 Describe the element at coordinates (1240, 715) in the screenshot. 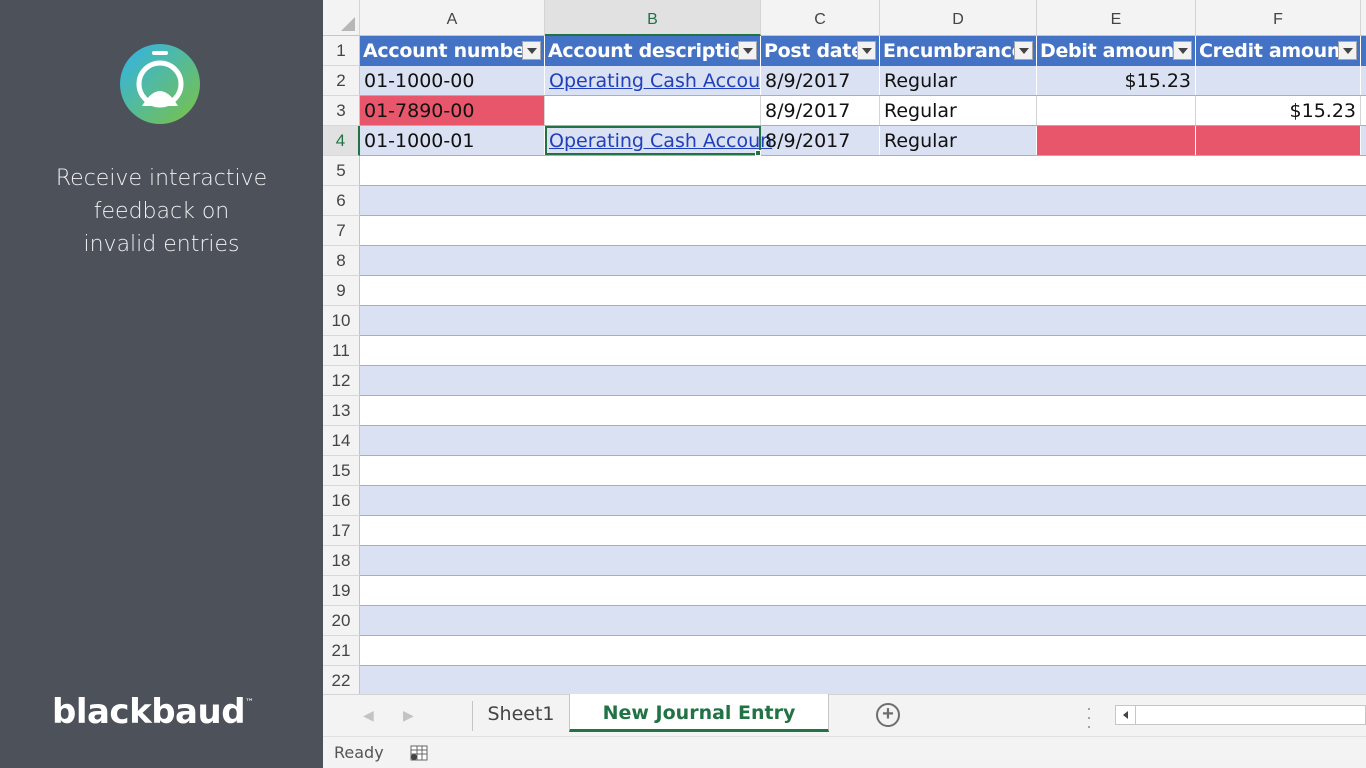

I see `horizontal-scrollbar` at that location.